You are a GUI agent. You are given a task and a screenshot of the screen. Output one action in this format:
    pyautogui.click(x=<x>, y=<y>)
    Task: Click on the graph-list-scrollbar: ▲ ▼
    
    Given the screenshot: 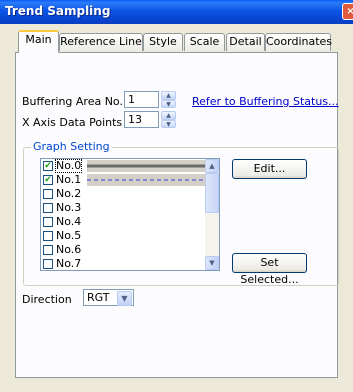 What is the action you would take?
    pyautogui.click(x=212, y=214)
    